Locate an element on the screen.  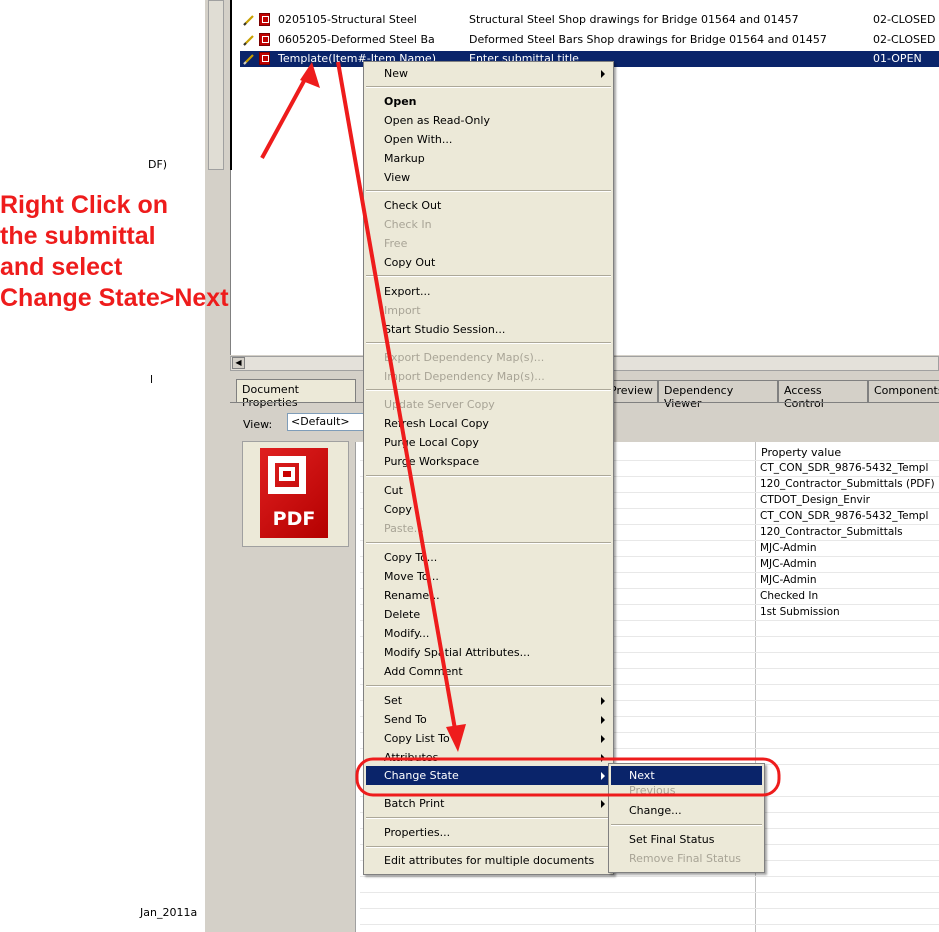
instruction-line: Right Click on is located at coordinates (84, 205).